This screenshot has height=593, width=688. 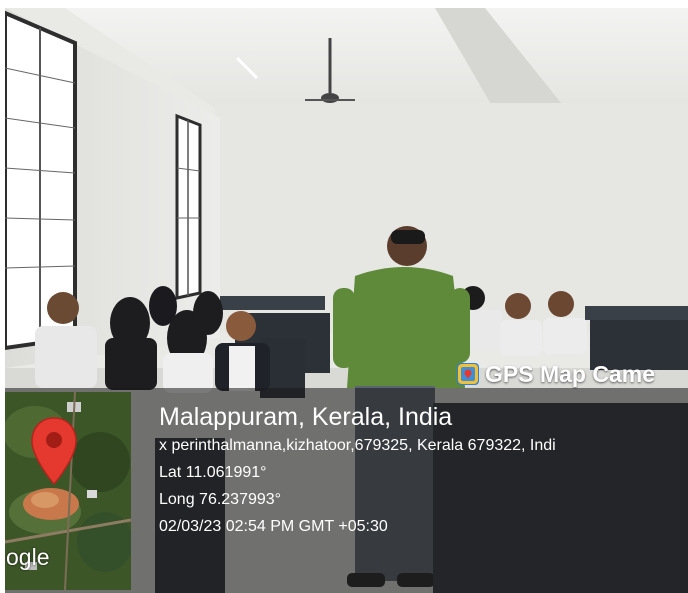 What do you see at coordinates (273, 526) in the screenshot?
I see `datetime: 02/03/23 02:54 PM GMT +05:30` at bounding box center [273, 526].